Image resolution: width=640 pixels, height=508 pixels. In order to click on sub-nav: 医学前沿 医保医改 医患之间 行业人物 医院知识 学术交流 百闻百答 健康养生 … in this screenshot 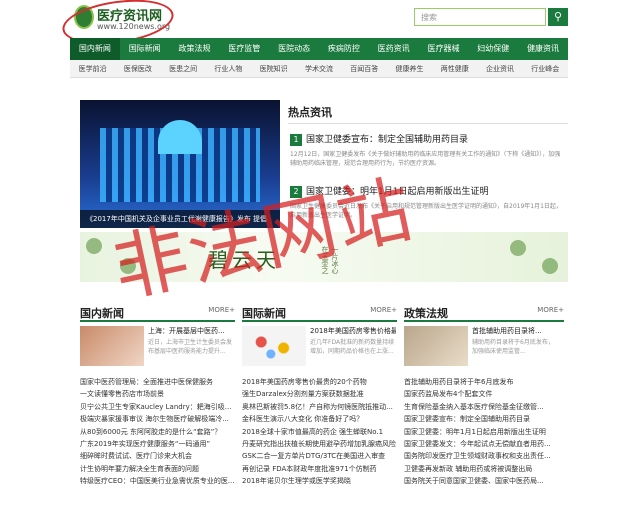, I will do `click(319, 69)`.